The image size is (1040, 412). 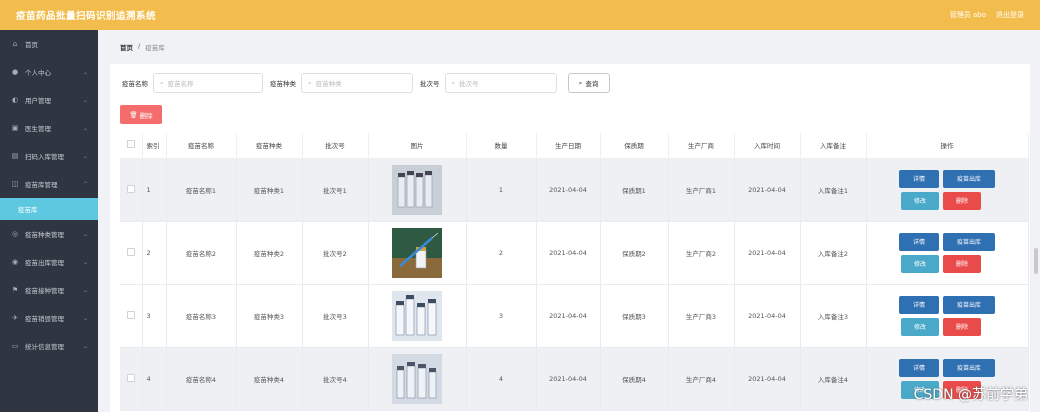 I want to click on trash-icon: 🗑, so click(x=133, y=114).